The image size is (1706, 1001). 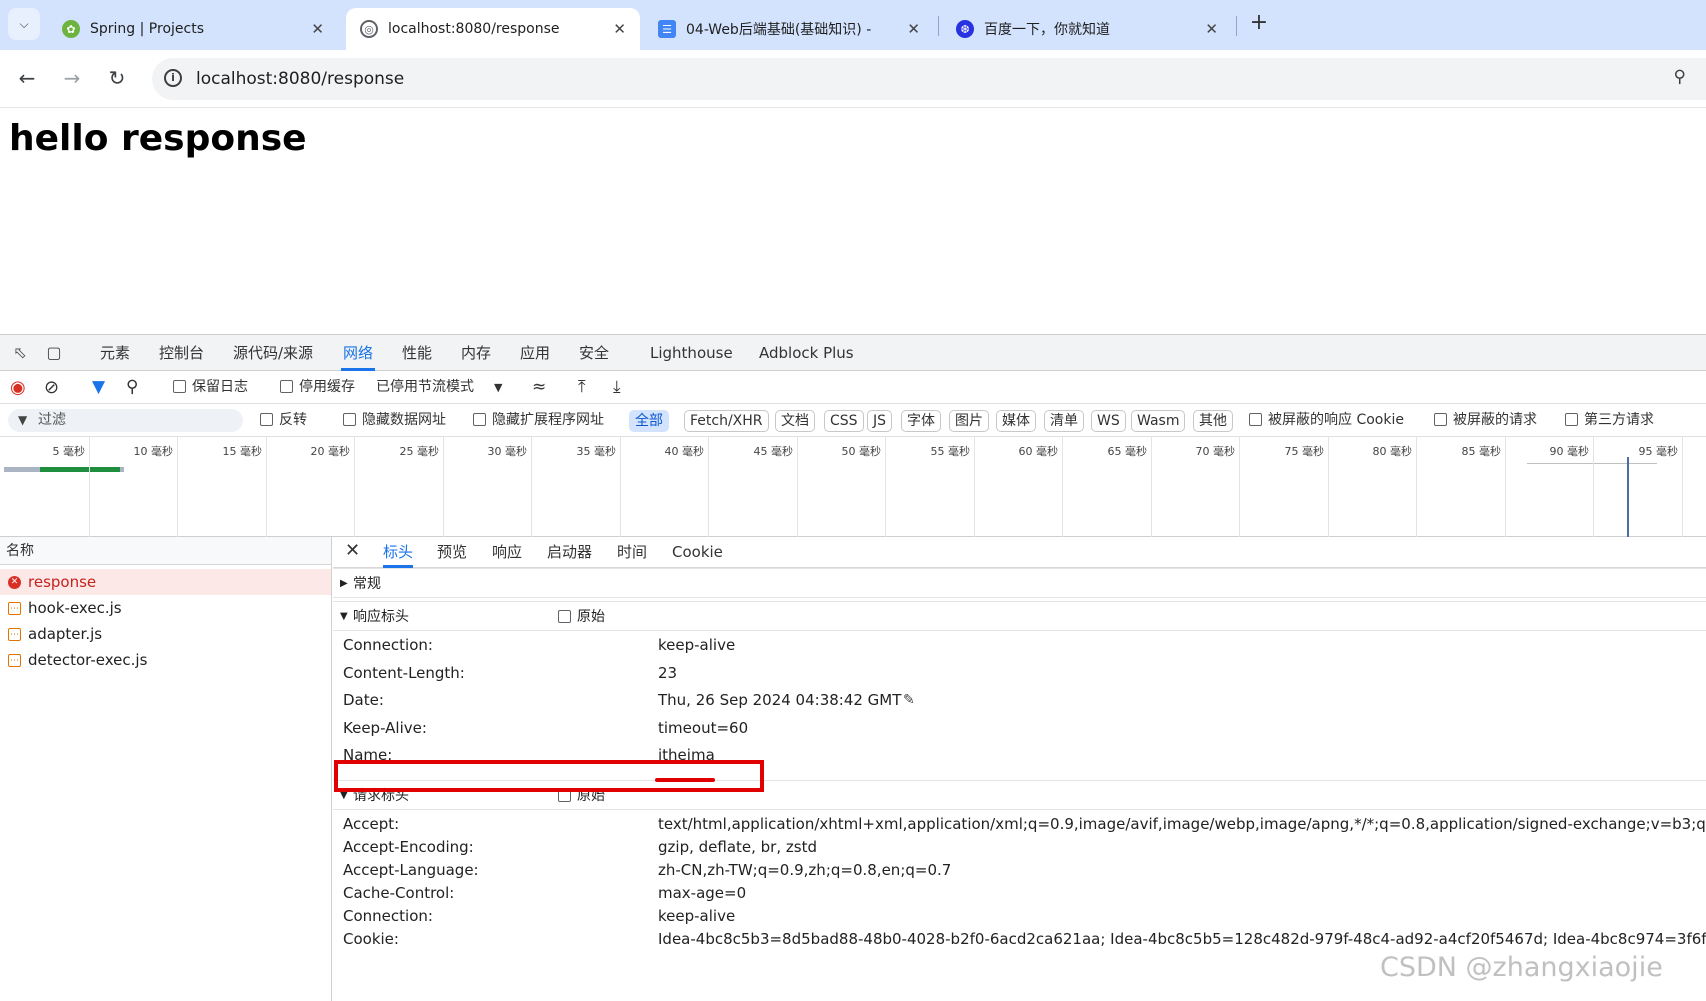 What do you see at coordinates (1259, 24) in the screenshot?
I see `new-tab-plus-icon: +` at bounding box center [1259, 24].